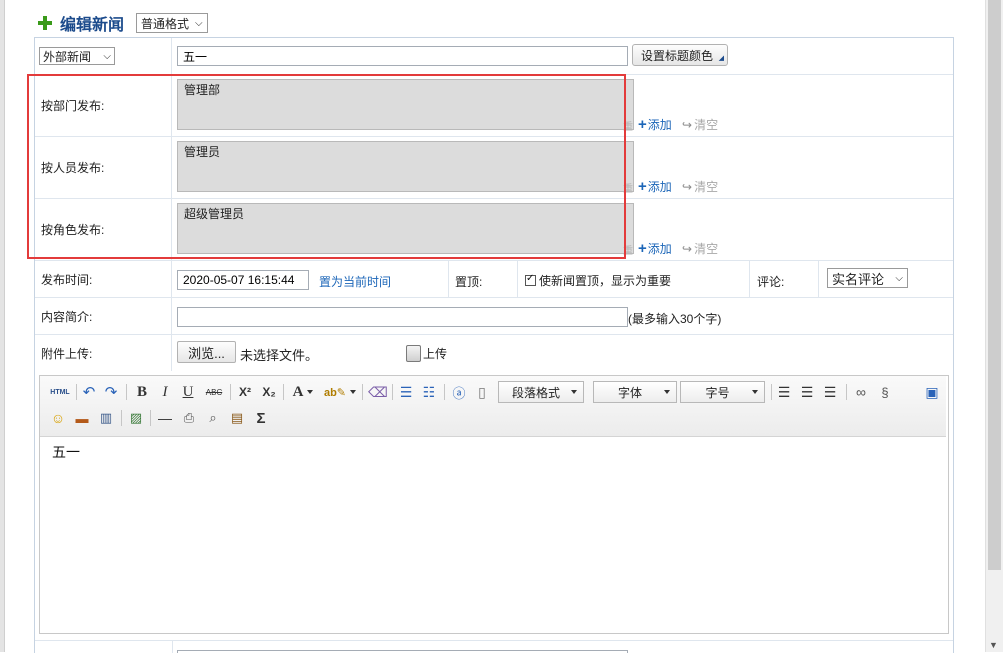 The width and height of the screenshot is (1003, 653). I want to click on font-size-select: 字号, so click(722, 392).